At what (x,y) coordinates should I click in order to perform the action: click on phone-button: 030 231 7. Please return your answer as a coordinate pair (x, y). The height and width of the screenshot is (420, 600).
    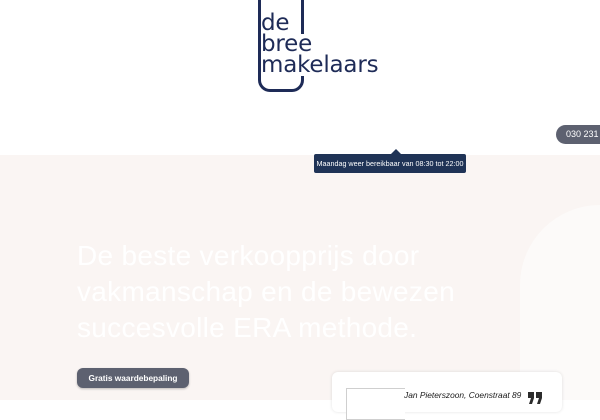
    Looking at the image, I should click on (578, 134).